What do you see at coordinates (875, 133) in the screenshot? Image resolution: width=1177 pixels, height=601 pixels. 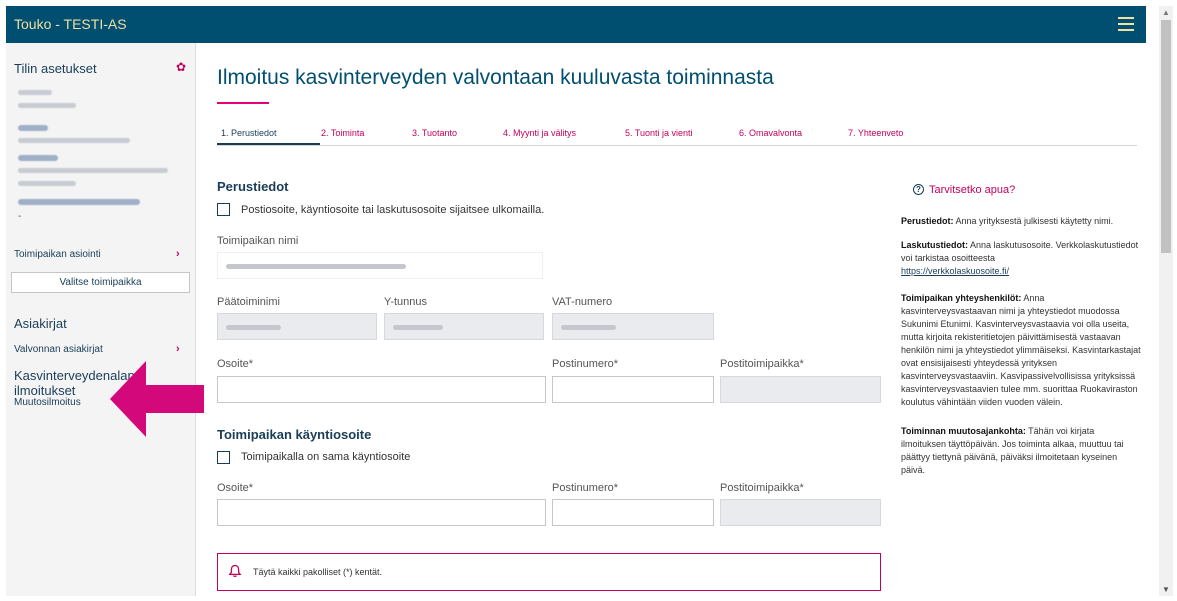 I see `tab-step-7: 7. Yhteenveto` at bounding box center [875, 133].